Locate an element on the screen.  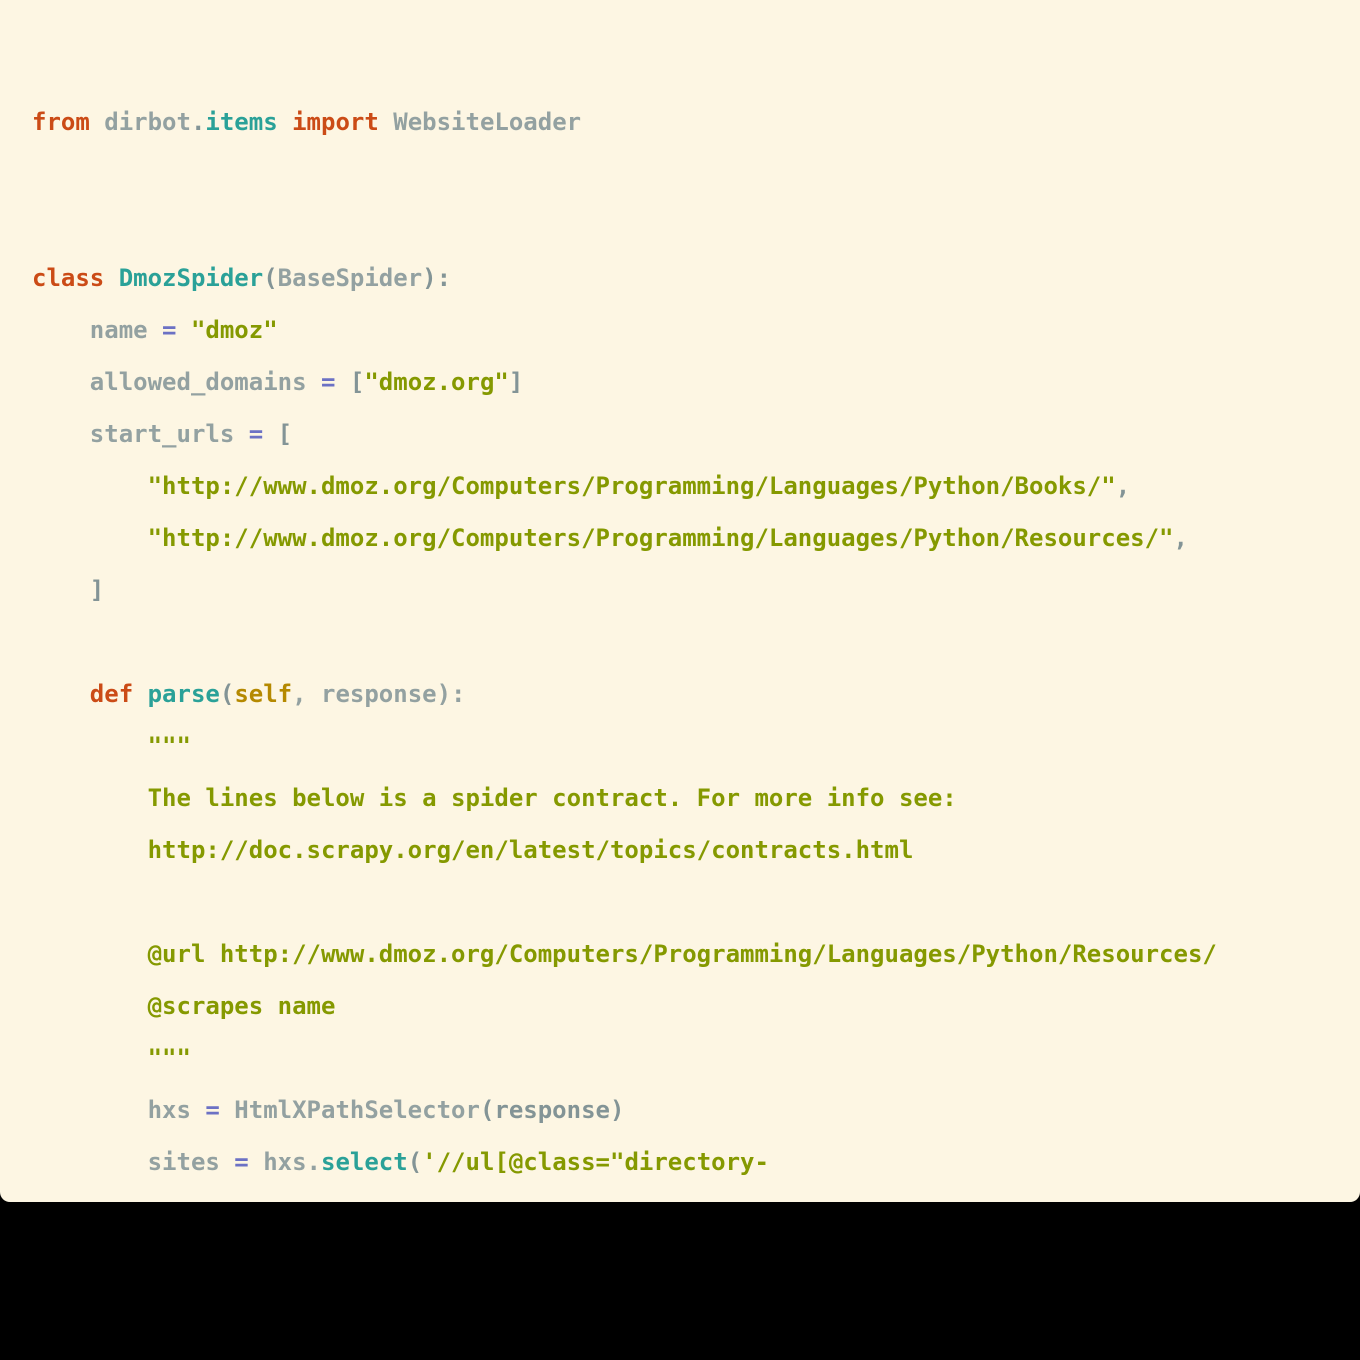
code-line: class DmozSpider(BaseSpider): is located at coordinates (624, 278).